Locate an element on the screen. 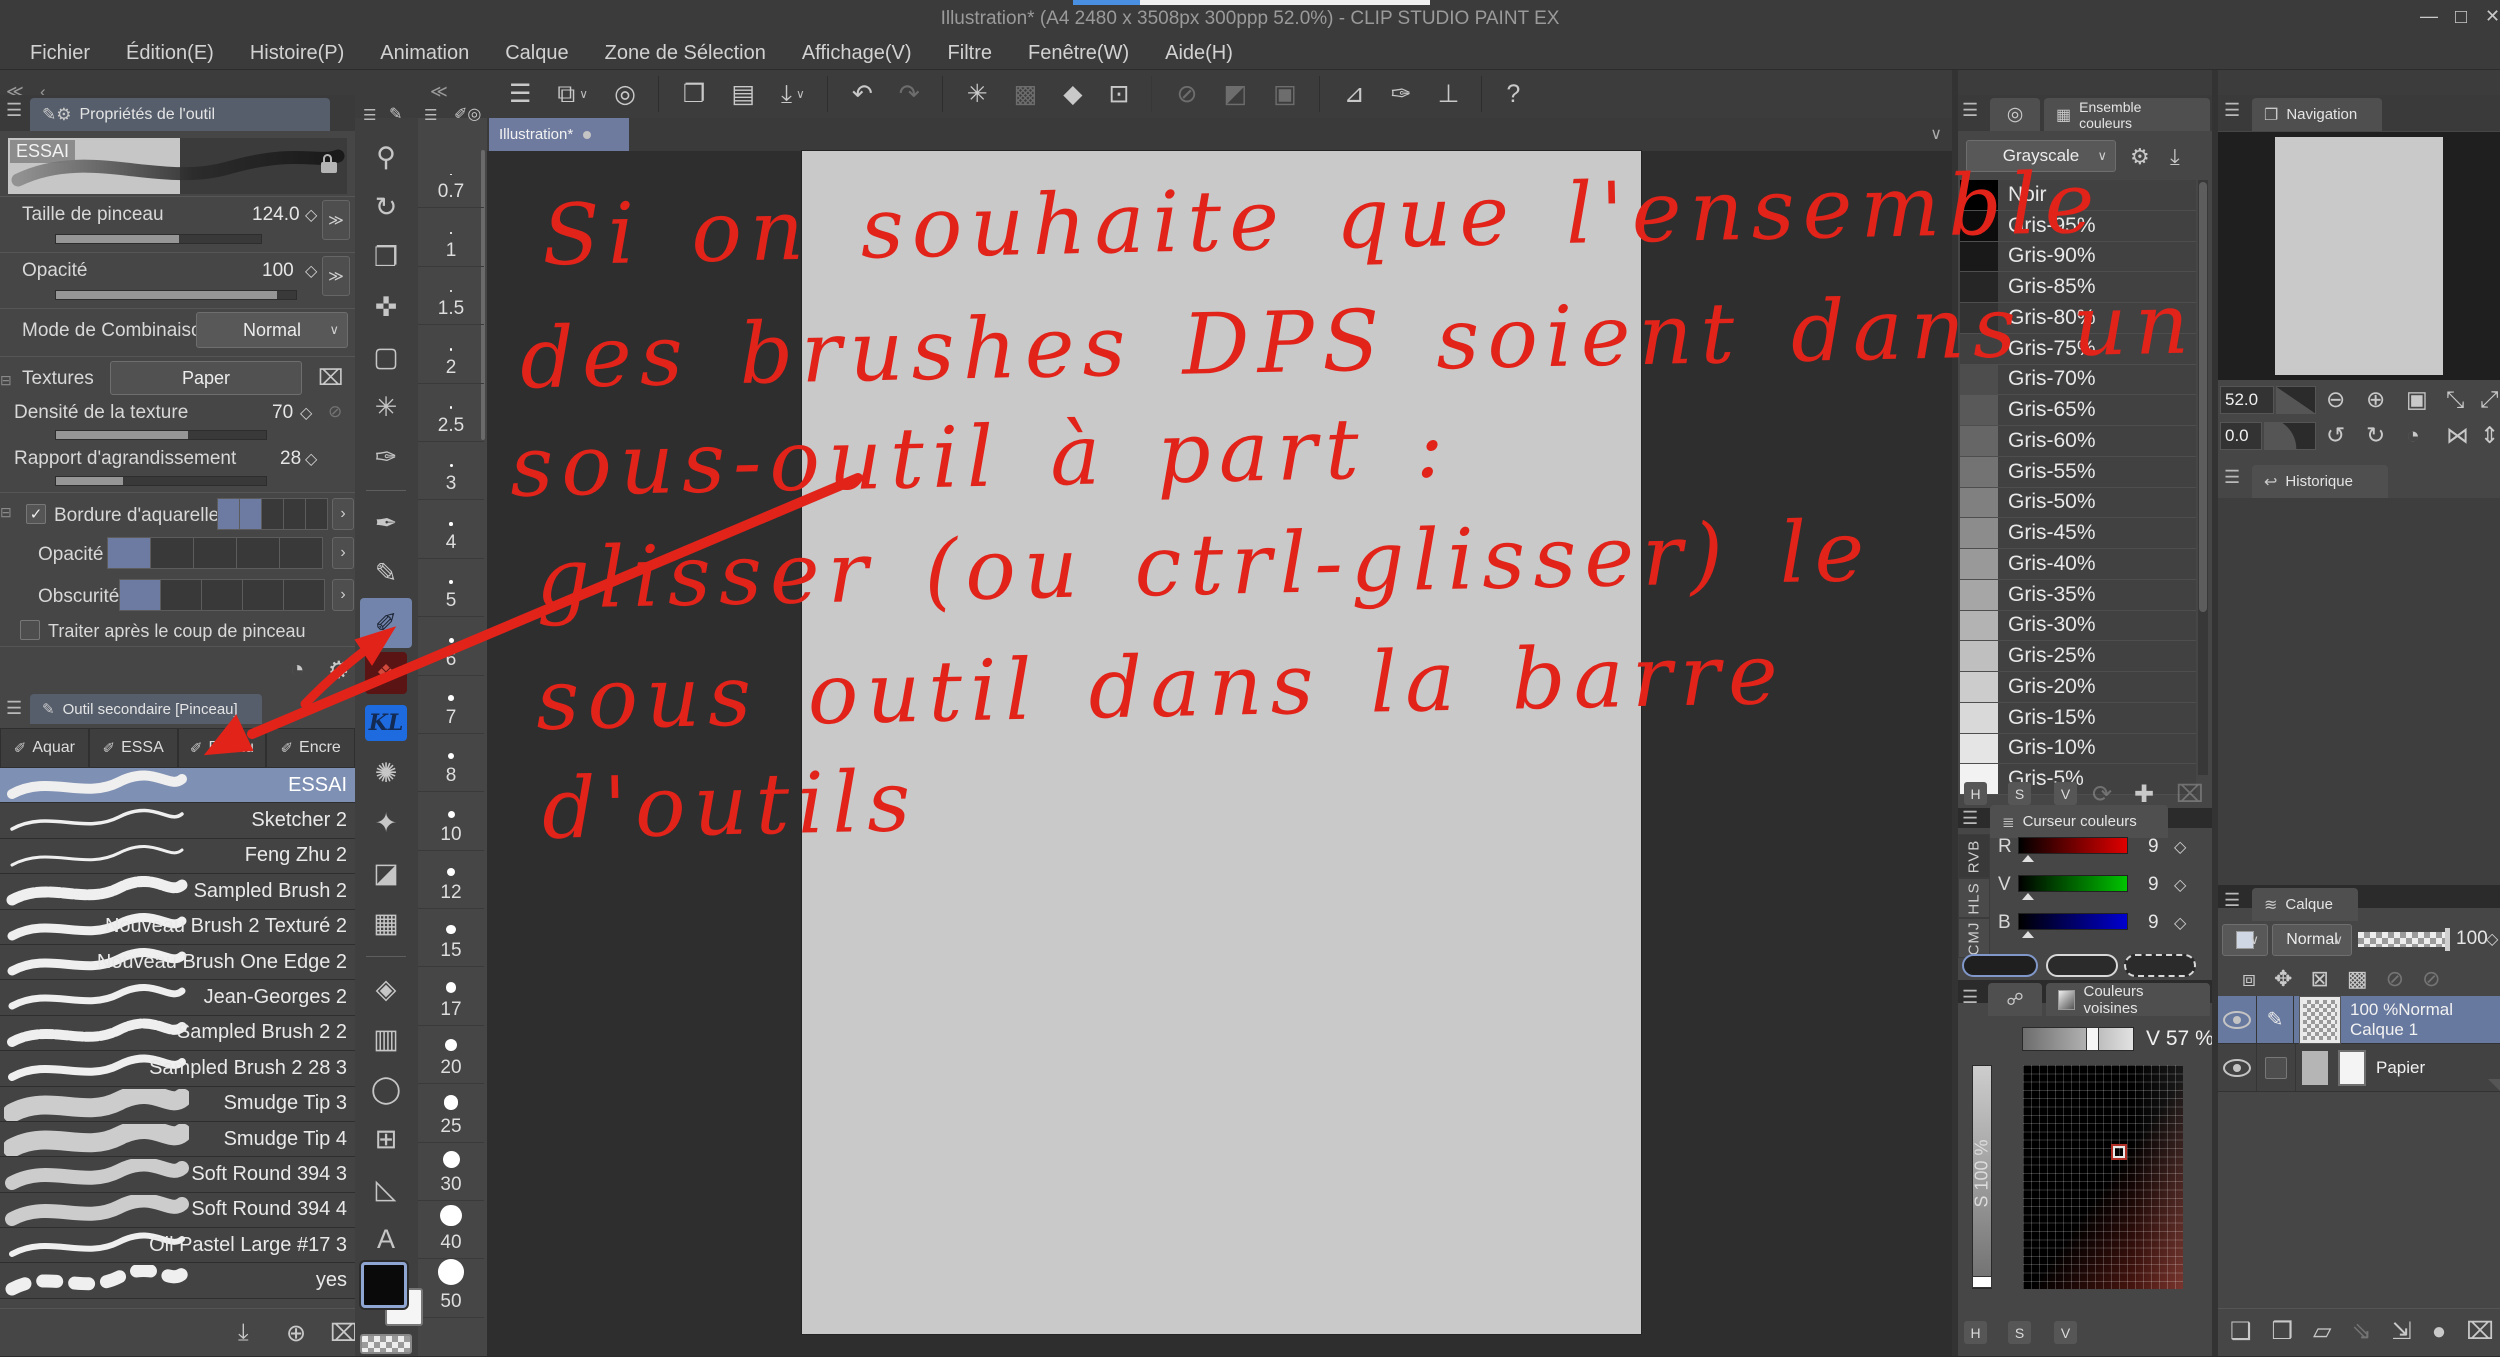  layer-blend-dropdown: Normal ∨ is located at coordinates (2312, 940).